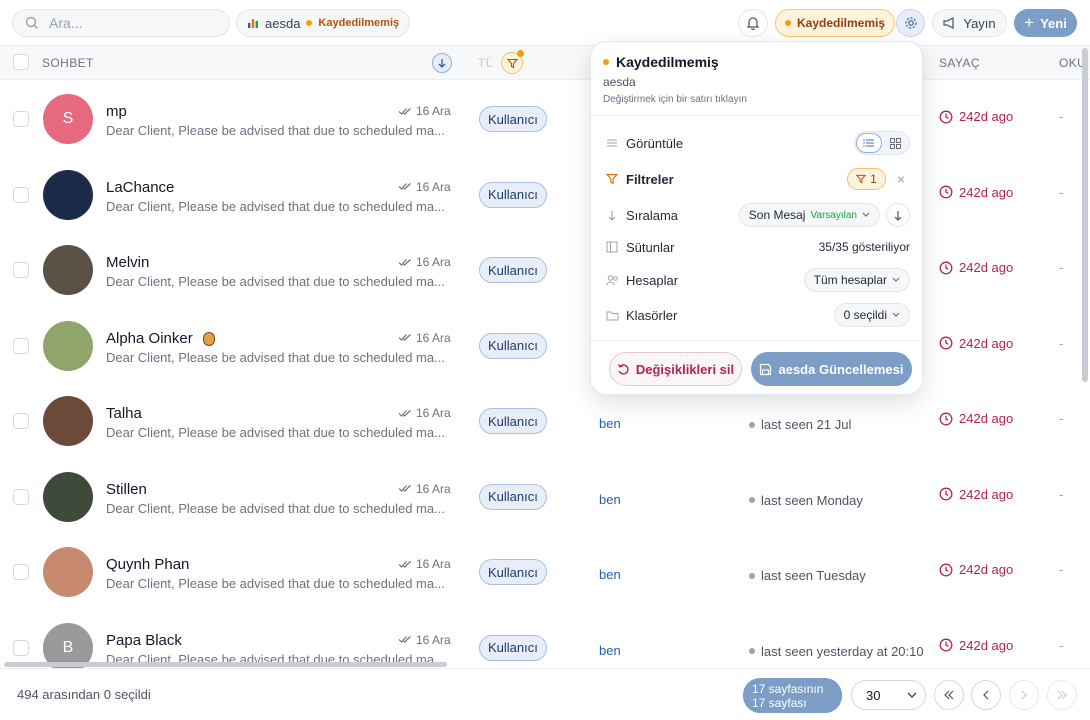  What do you see at coordinates (68, 63) in the screenshot?
I see `column-header-chat: SOHBET` at bounding box center [68, 63].